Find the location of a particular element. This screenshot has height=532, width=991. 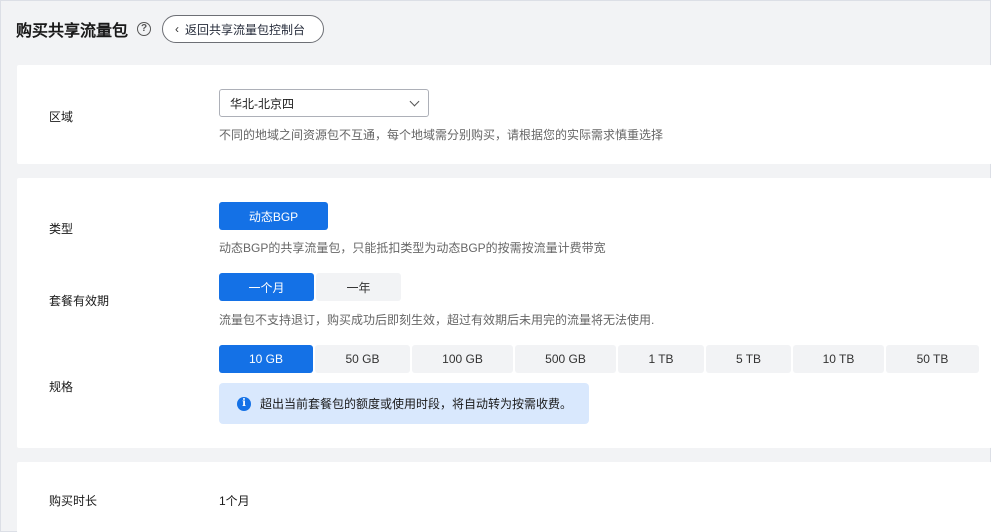

chevron-down-icon is located at coordinates (414, 101).